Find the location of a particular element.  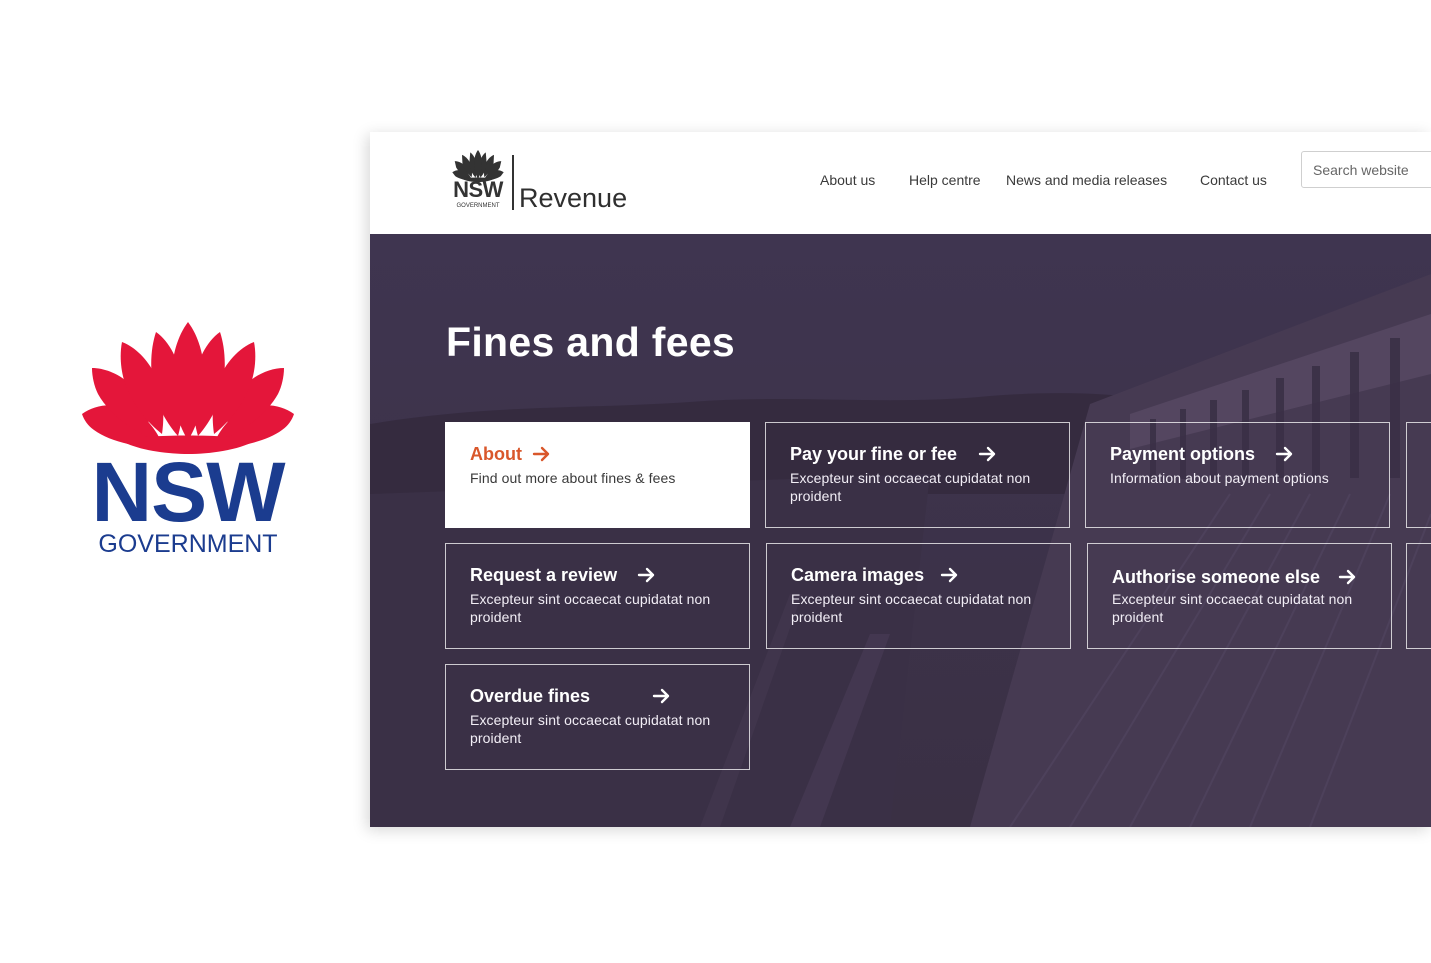

logo-government-text: GOVERNMENT is located at coordinates (188, 544).